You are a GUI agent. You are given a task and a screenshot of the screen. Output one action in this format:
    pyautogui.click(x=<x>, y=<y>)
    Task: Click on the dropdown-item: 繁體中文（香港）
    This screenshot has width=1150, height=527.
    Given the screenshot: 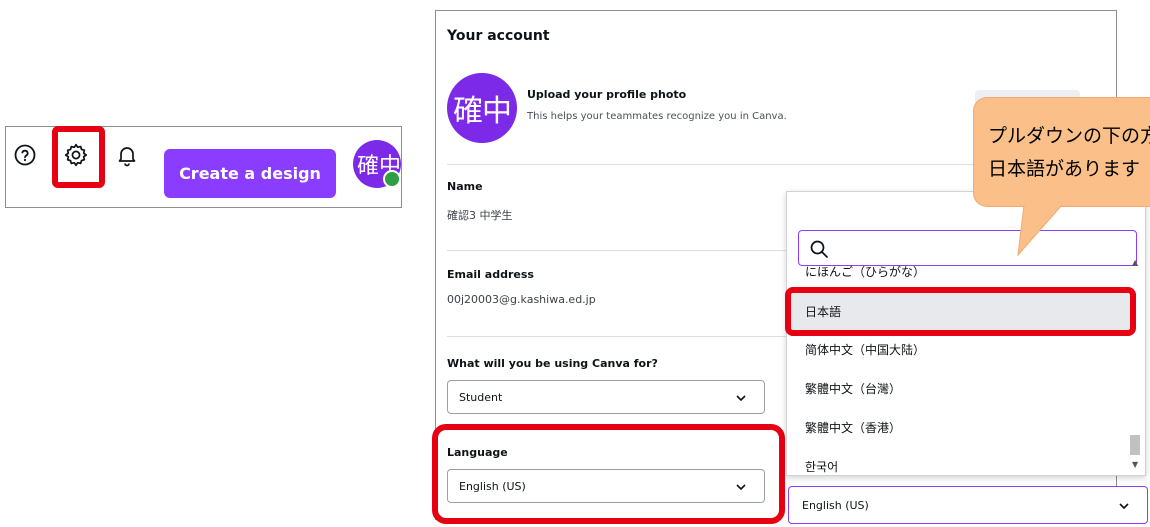 What is the action you would take?
    pyautogui.click(x=853, y=427)
    